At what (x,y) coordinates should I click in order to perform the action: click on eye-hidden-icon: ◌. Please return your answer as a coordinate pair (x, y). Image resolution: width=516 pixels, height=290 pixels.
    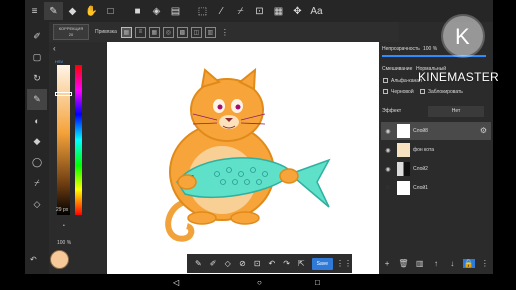
    Looking at the image, I should click on (388, 188).